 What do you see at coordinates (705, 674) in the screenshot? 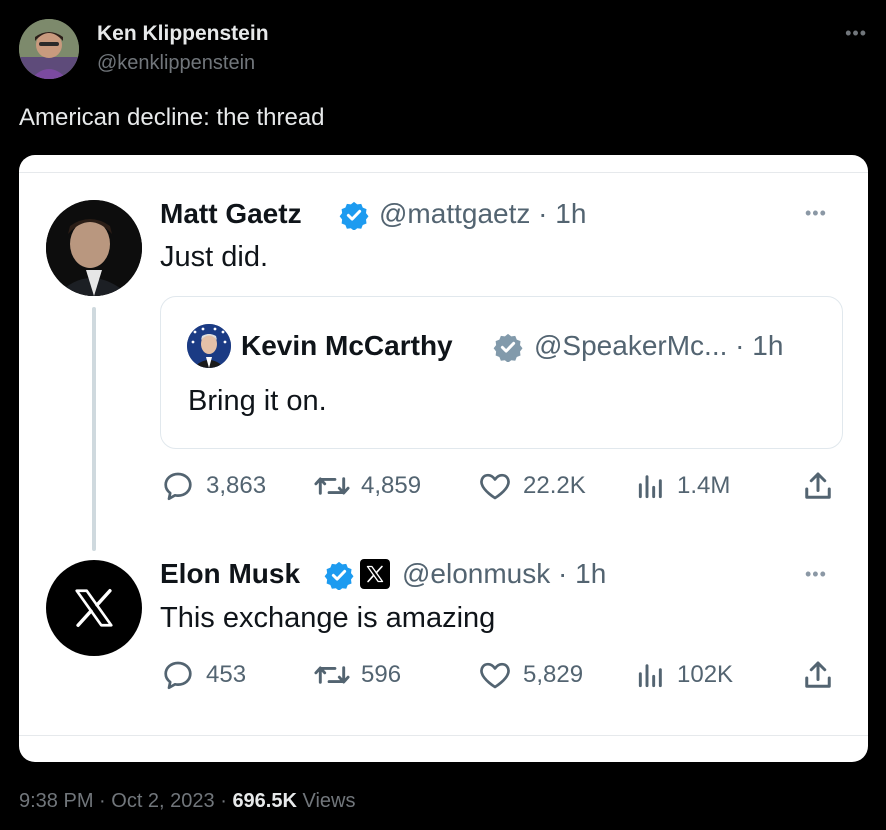
I see `views-count: 102K` at bounding box center [705, 674].